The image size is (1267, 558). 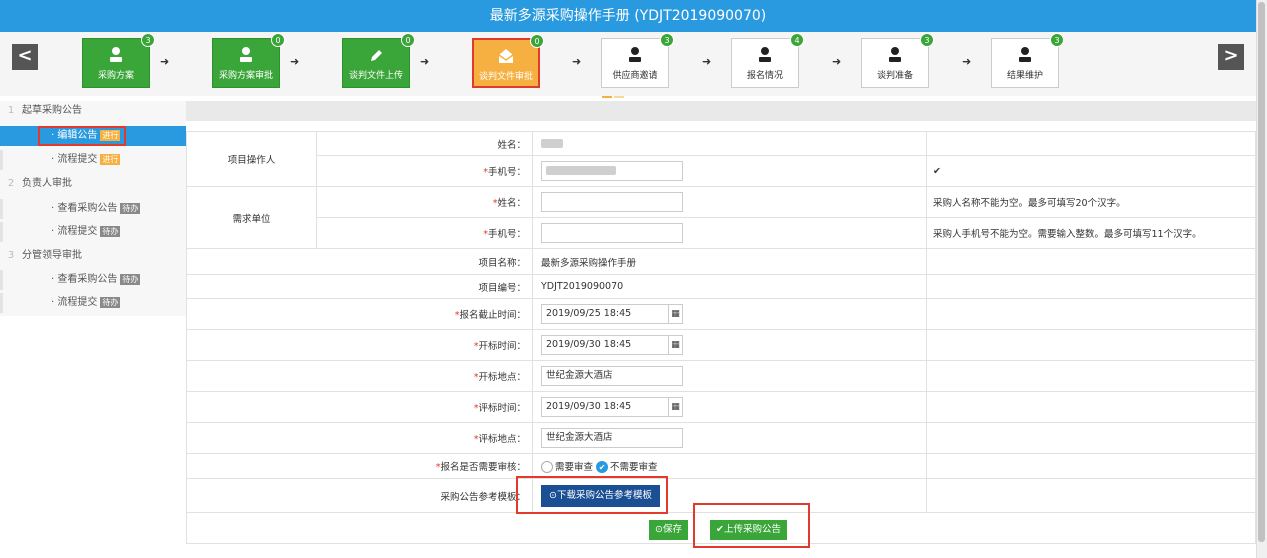 I want to click on need-review-label: *报名是否需要审核：, so click(x=359, y=466).